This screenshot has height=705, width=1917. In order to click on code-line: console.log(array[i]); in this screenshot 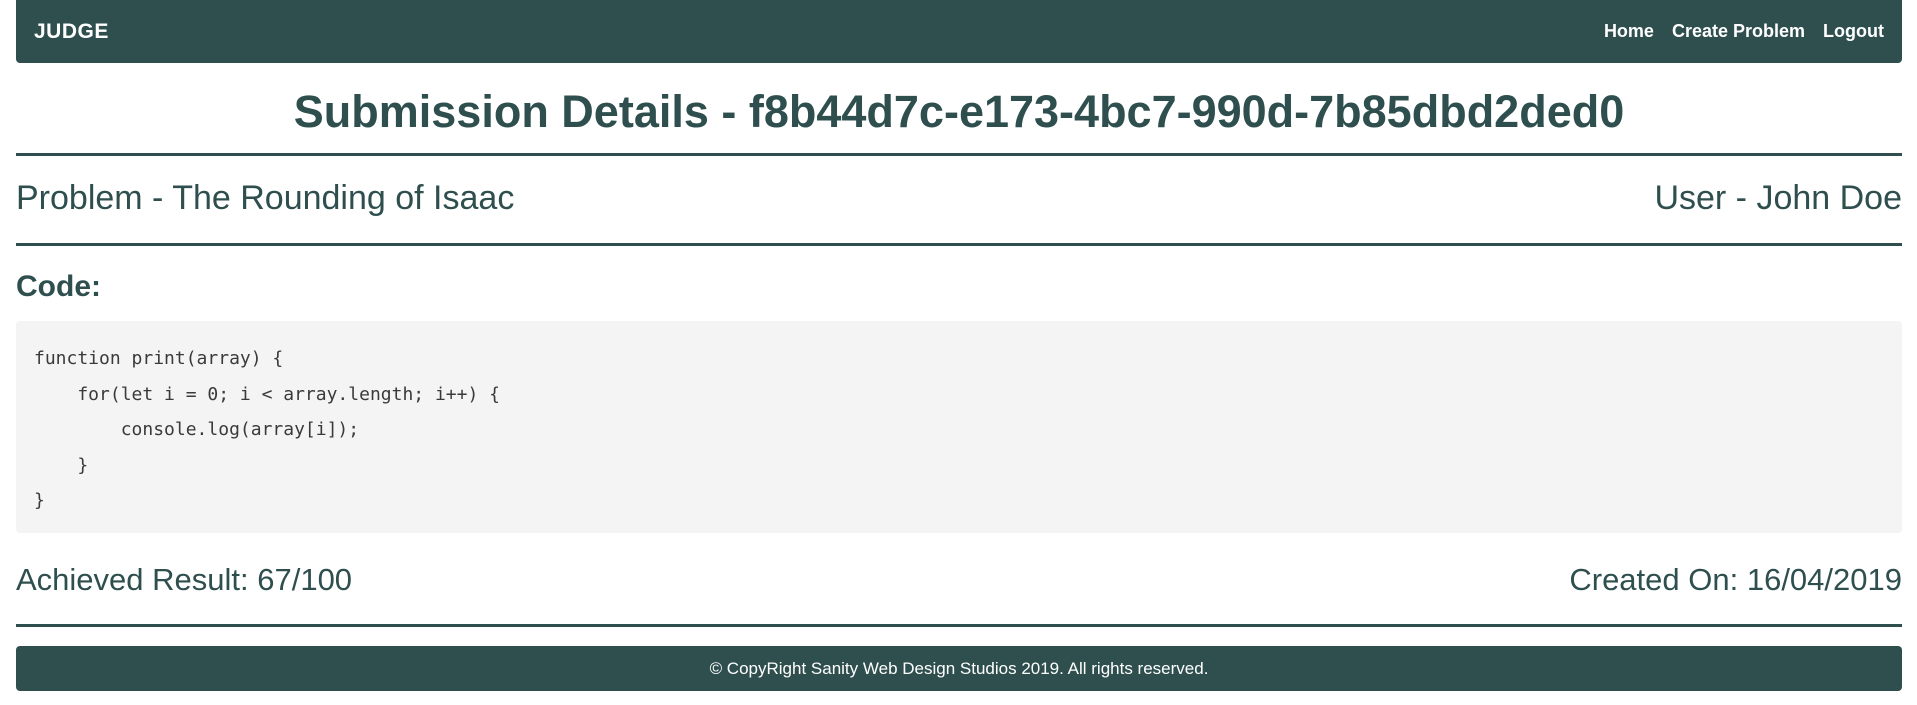, I will do `click(197, 429)`.